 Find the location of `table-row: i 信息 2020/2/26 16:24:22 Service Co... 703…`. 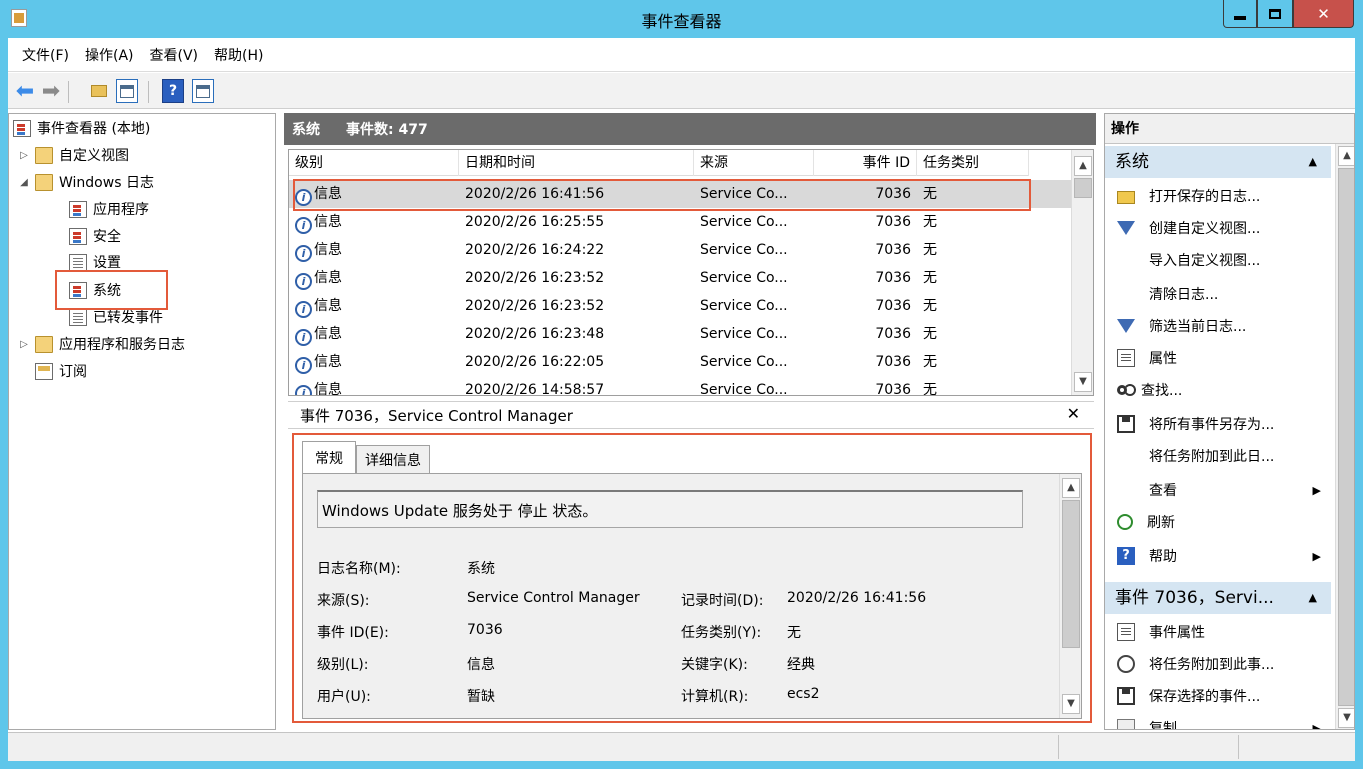

table-row: i 信息 2020/2/26 16:24:22 Service Co... 703… is located at coordinates (680, 250).